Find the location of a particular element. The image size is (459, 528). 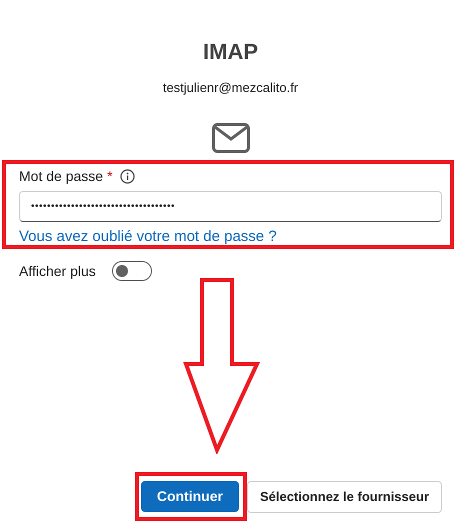

toggle-label: Afficher plus is located at coordinates (57, 271).